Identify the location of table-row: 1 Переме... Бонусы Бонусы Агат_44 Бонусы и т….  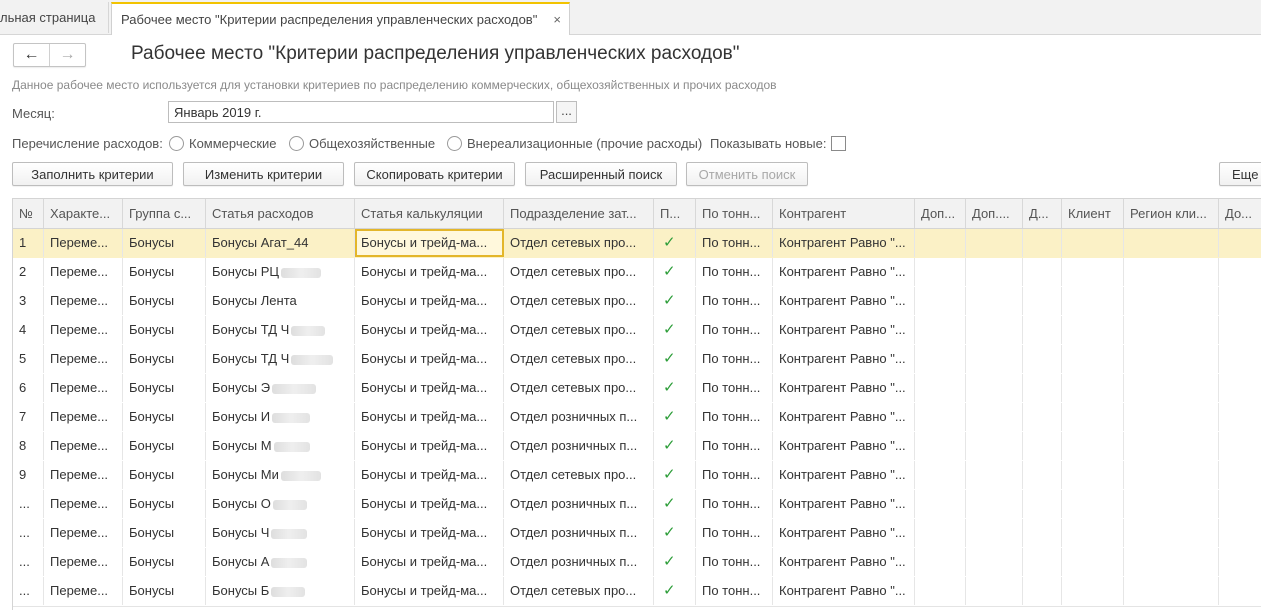
(637, 244).